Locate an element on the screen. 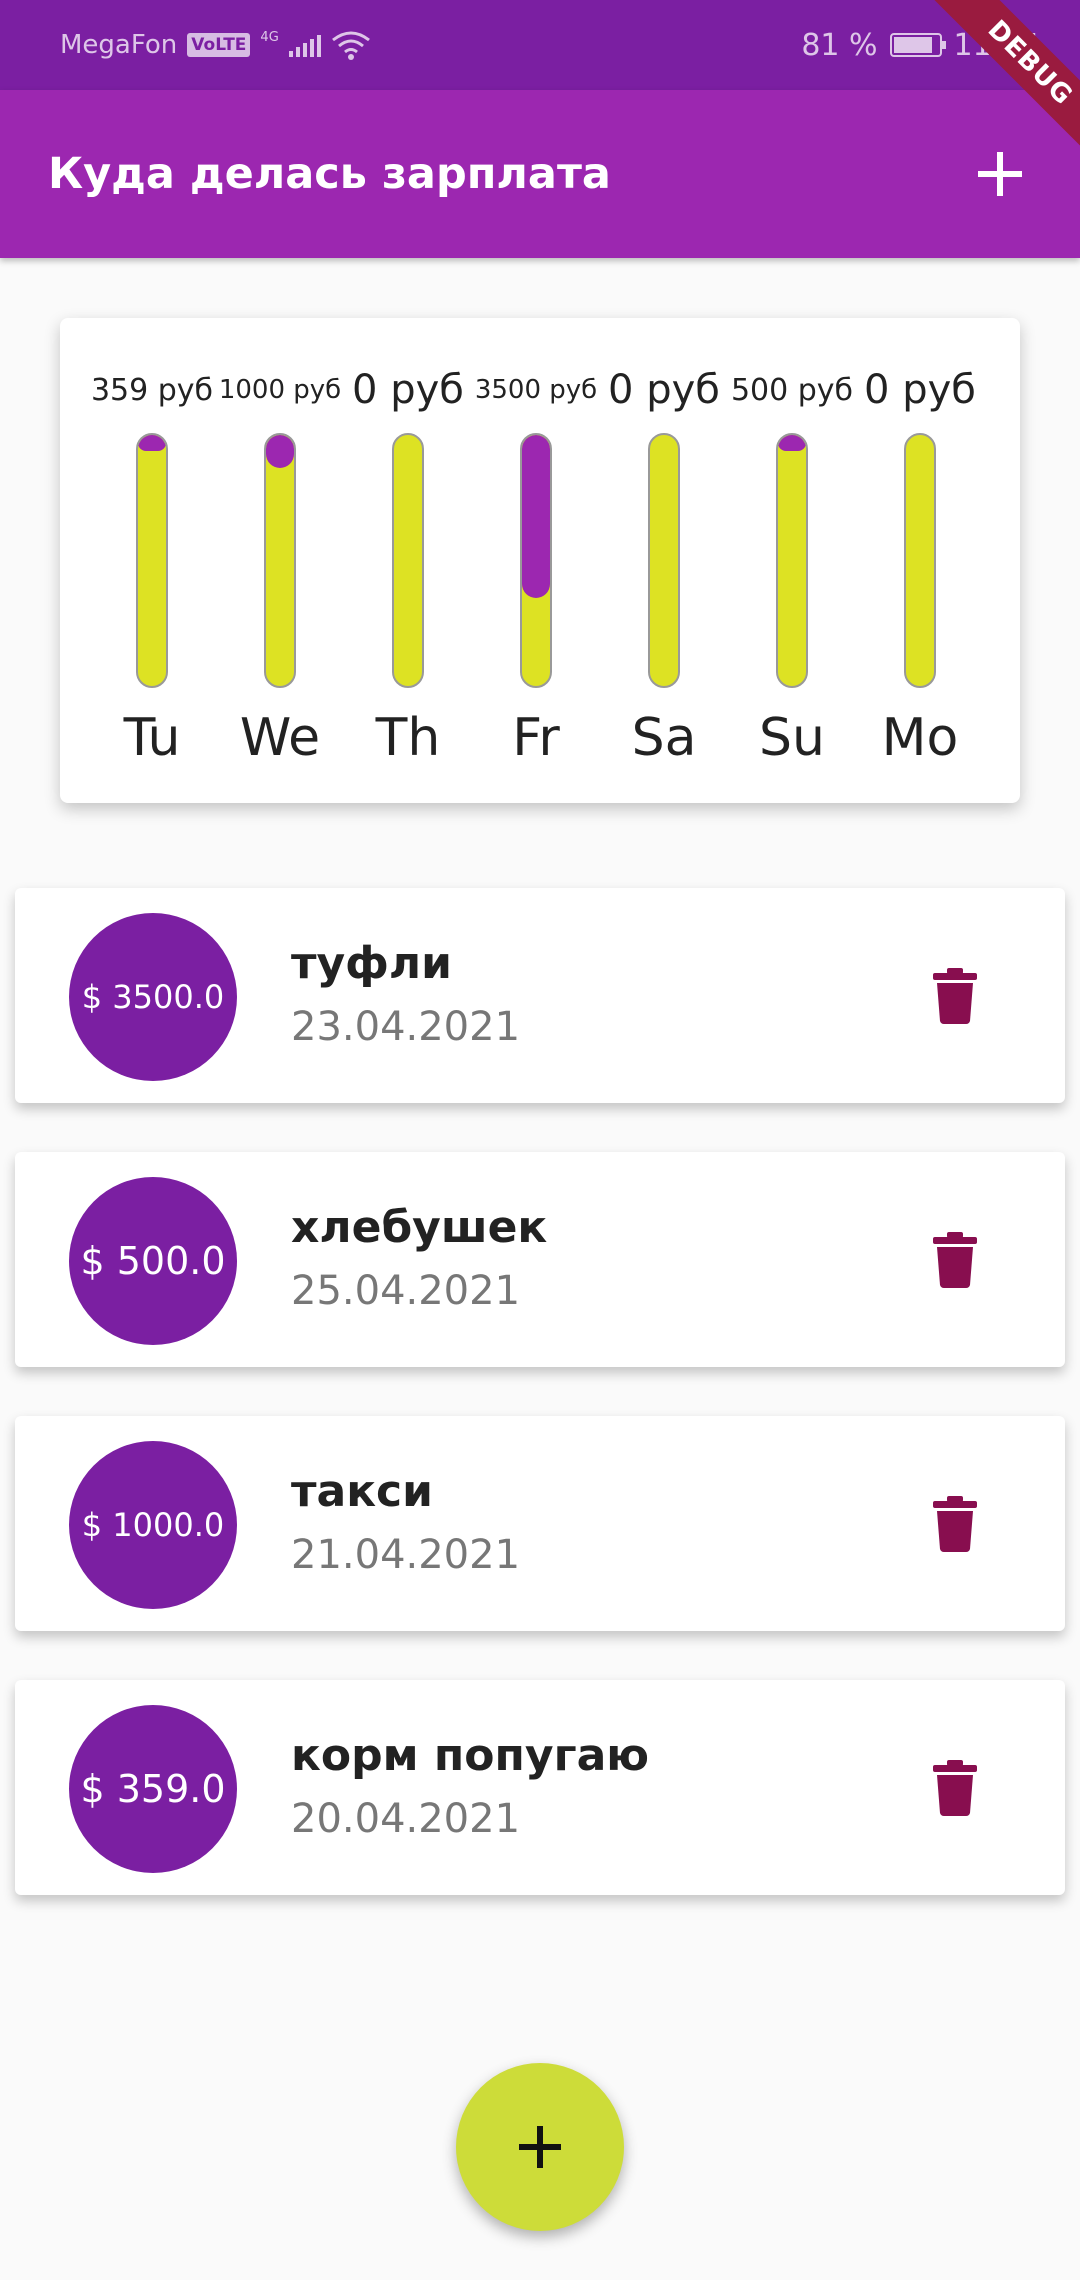 Image resolution: width=1080 pixels, height=2280 pixels. add-transaction-button is located at coordinates (540, 2147).